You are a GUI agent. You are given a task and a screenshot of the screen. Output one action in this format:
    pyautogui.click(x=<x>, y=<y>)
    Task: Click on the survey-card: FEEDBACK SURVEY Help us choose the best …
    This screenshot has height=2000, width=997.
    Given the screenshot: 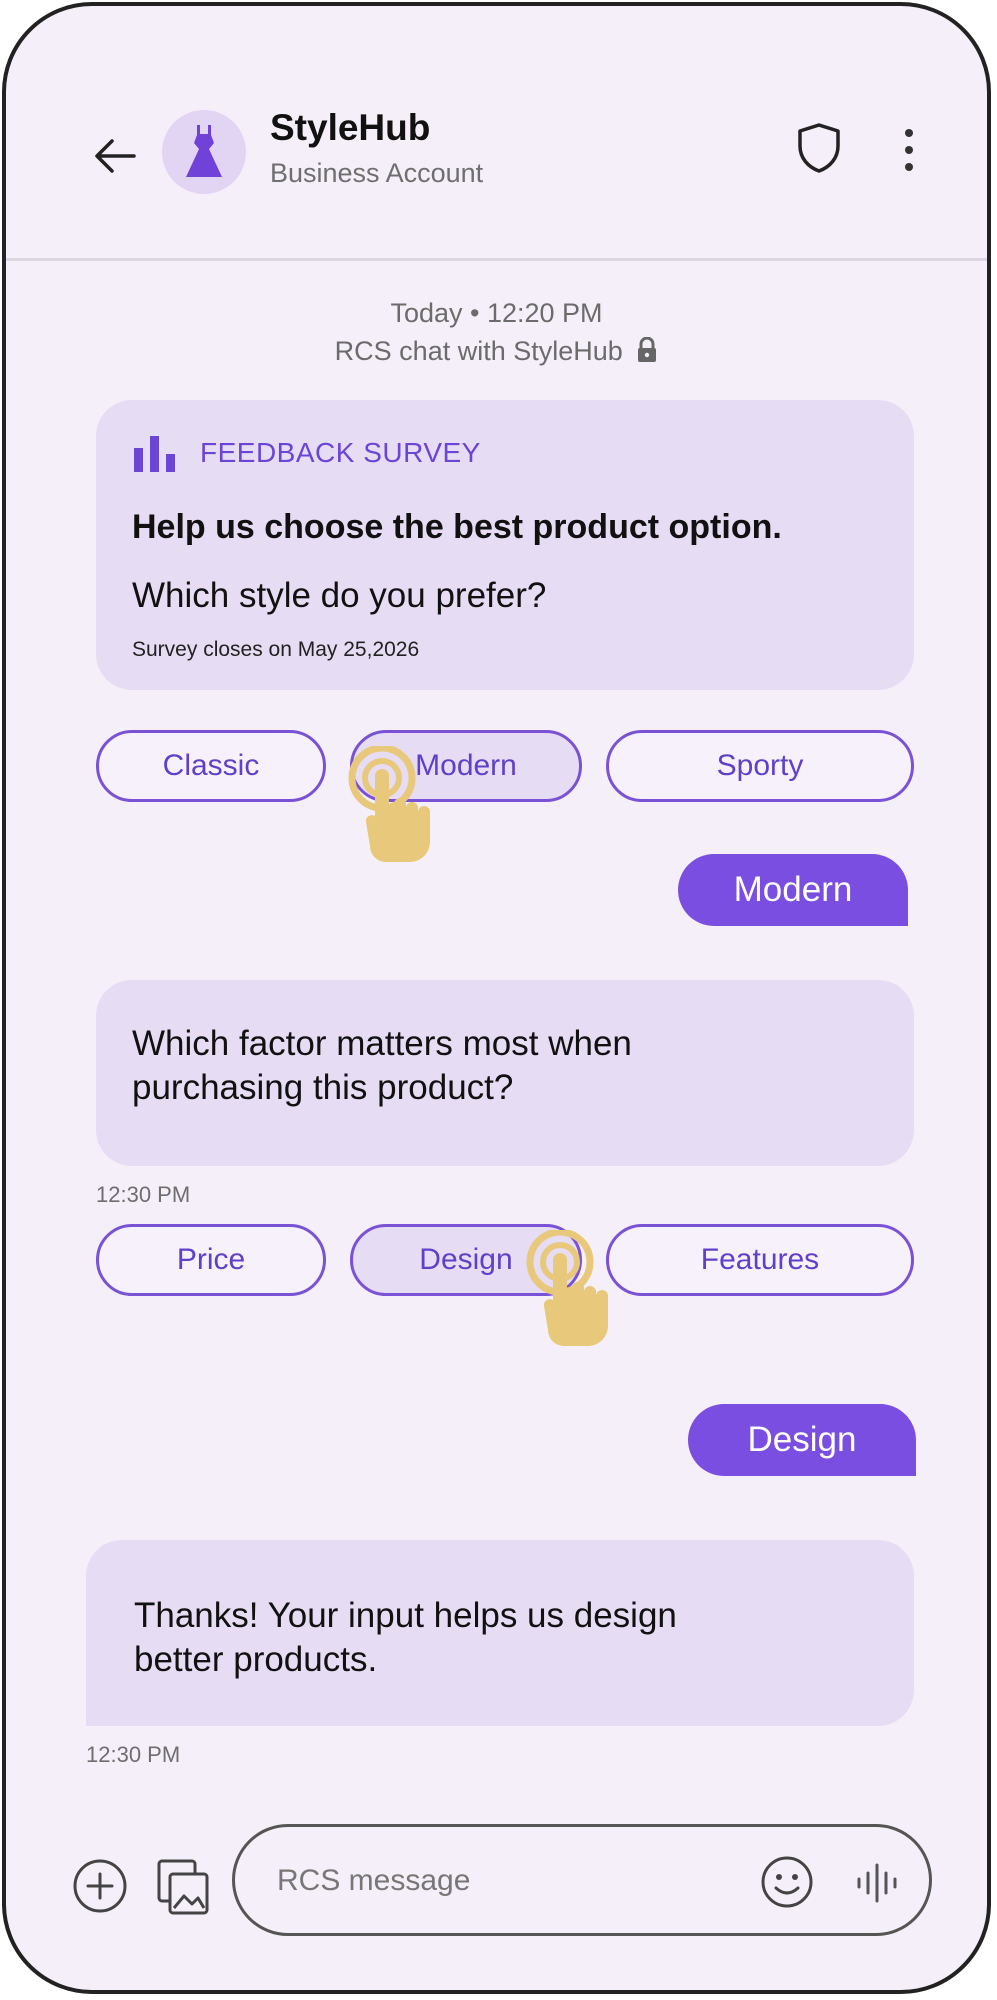 What is the action you would take?
    pyautogui.click(x=505, y=545)
    